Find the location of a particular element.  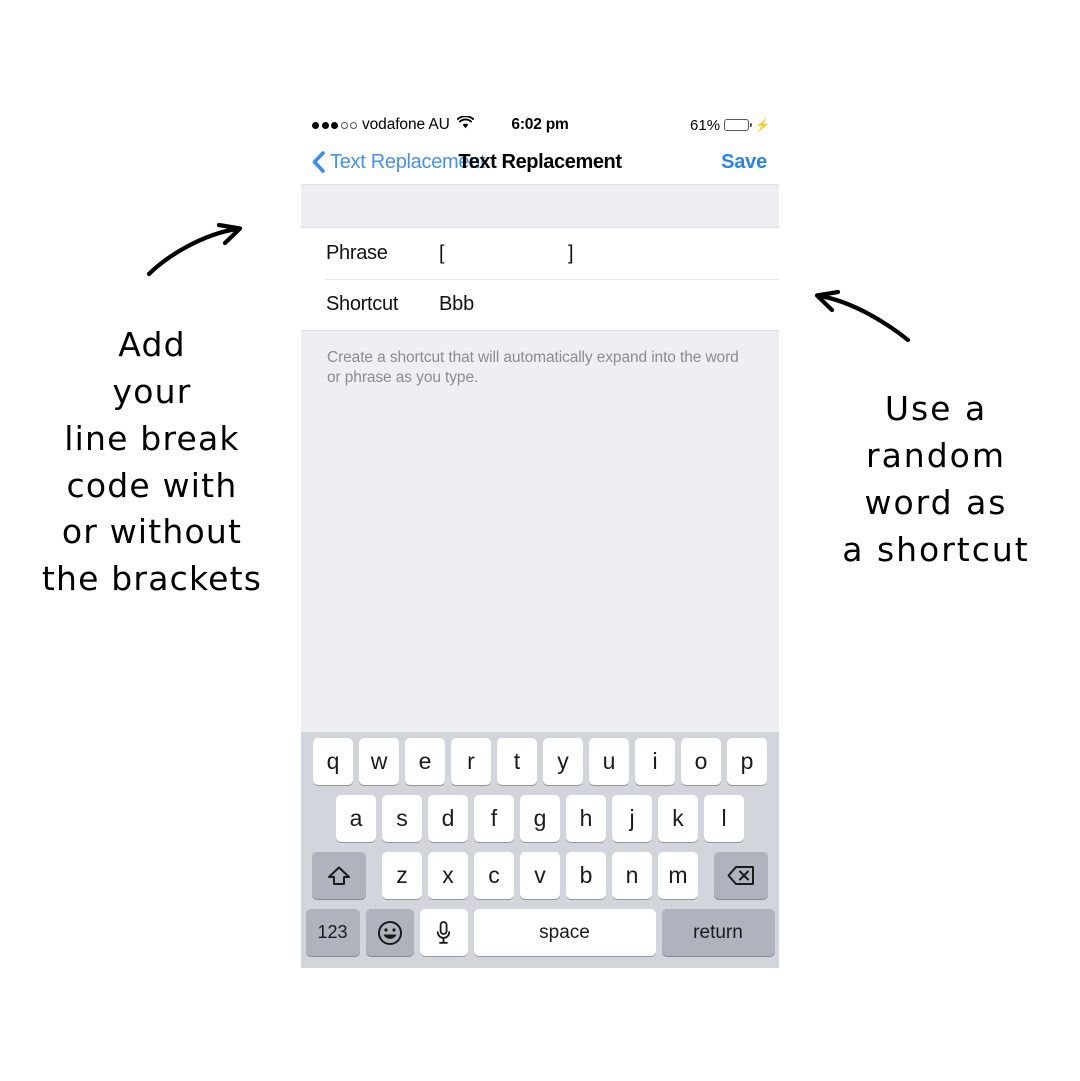

keyboard-row-1: qwertyuiop is located at coordinates (540, 761).